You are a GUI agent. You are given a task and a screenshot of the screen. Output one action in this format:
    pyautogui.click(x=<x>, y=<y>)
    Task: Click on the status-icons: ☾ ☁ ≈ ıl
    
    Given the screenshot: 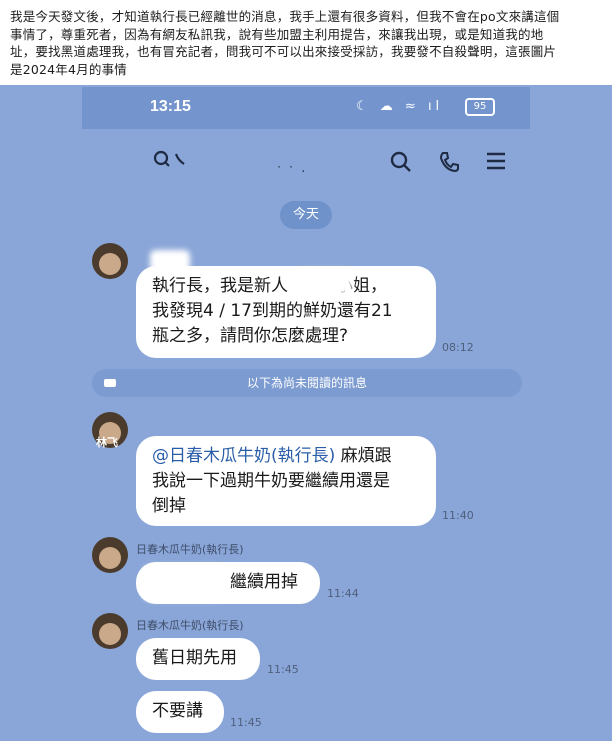 What is the action you would take?
    pyautogui.click(x=400, y=106)
    